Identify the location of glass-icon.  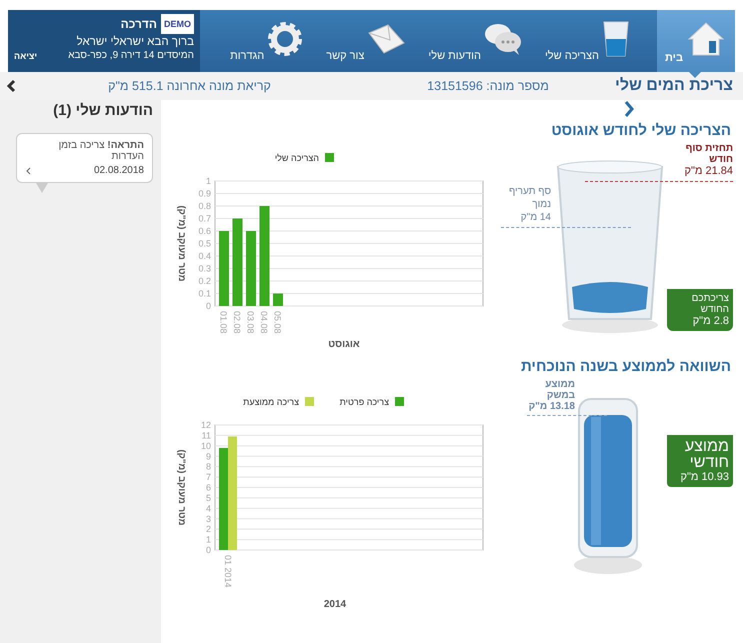
(615, 39).